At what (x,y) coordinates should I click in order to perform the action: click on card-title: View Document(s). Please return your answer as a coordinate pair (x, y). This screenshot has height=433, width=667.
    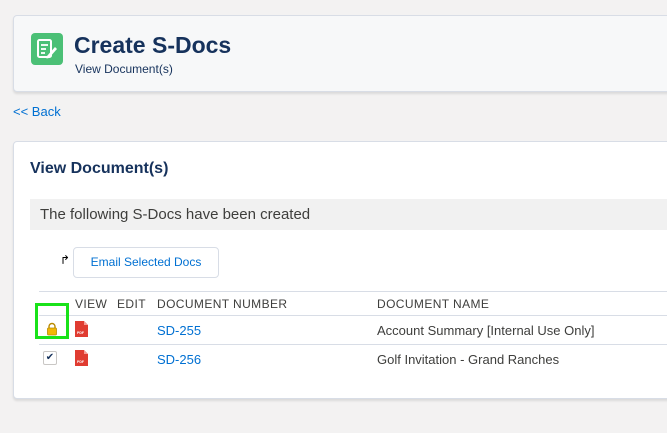
    Looking at the image, I should click on (99, 168).